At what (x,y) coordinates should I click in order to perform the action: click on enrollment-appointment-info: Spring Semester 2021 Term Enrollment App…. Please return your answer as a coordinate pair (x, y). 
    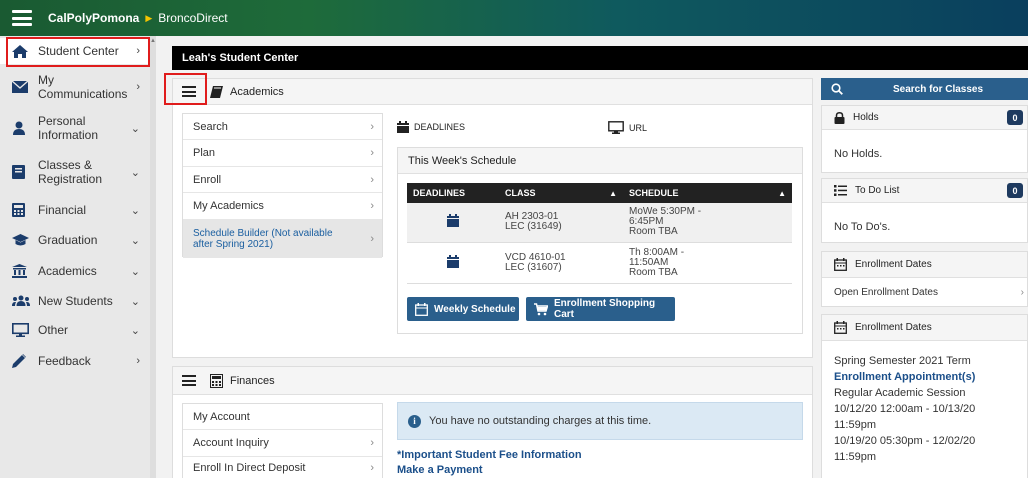
    Looking at the image, I should click on (929, 409).